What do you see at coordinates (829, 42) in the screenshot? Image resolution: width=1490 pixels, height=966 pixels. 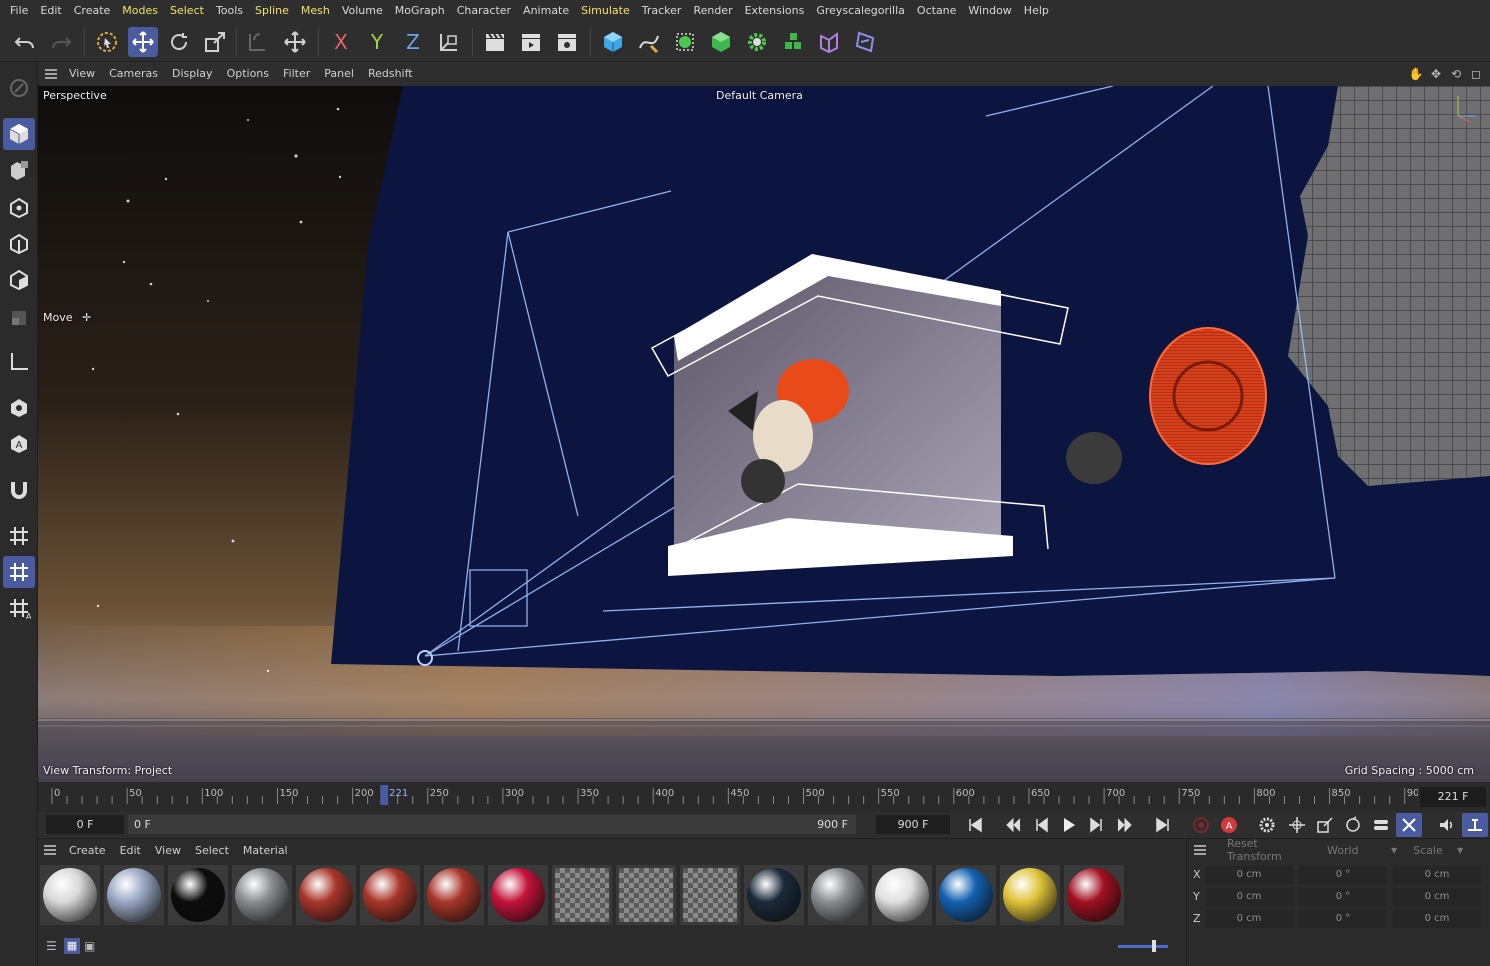 I see `deformer-button` at bounding box center [829, 42].